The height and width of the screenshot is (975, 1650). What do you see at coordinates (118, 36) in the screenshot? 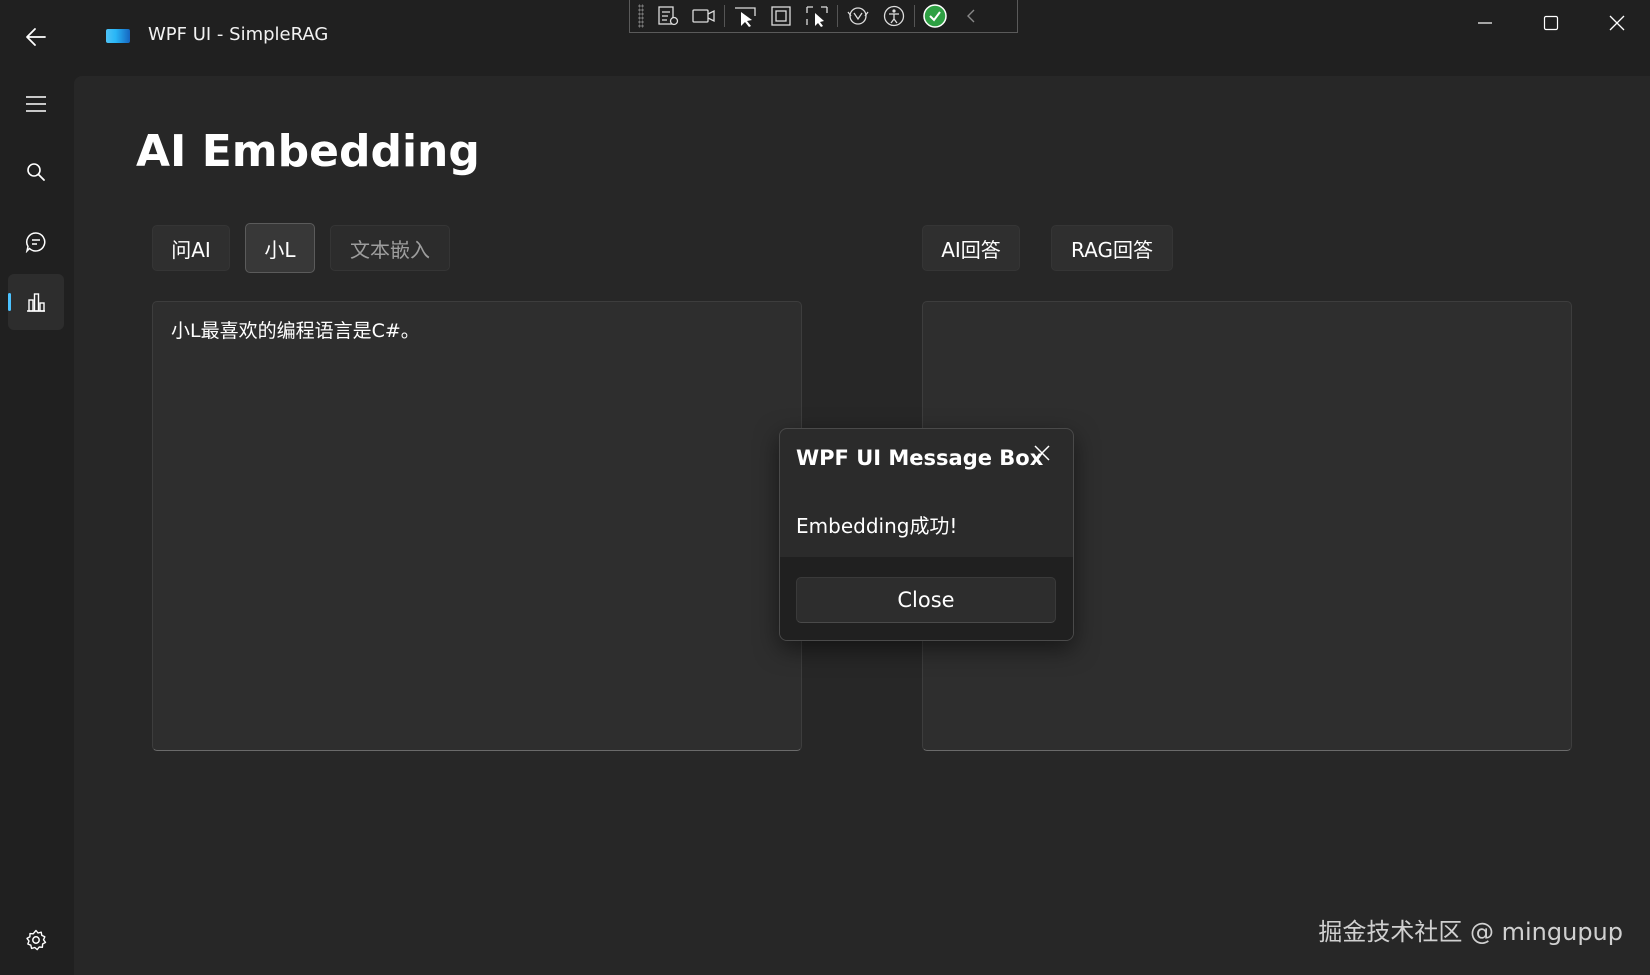
I see `app-logo-icon` at bounding box center [118, 36].